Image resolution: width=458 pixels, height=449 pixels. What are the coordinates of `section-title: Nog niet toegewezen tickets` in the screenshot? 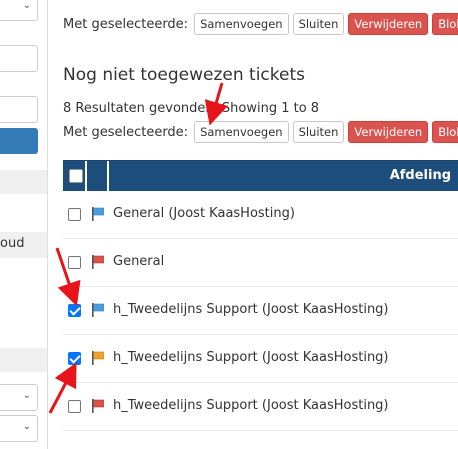 It's located at (184, 75).